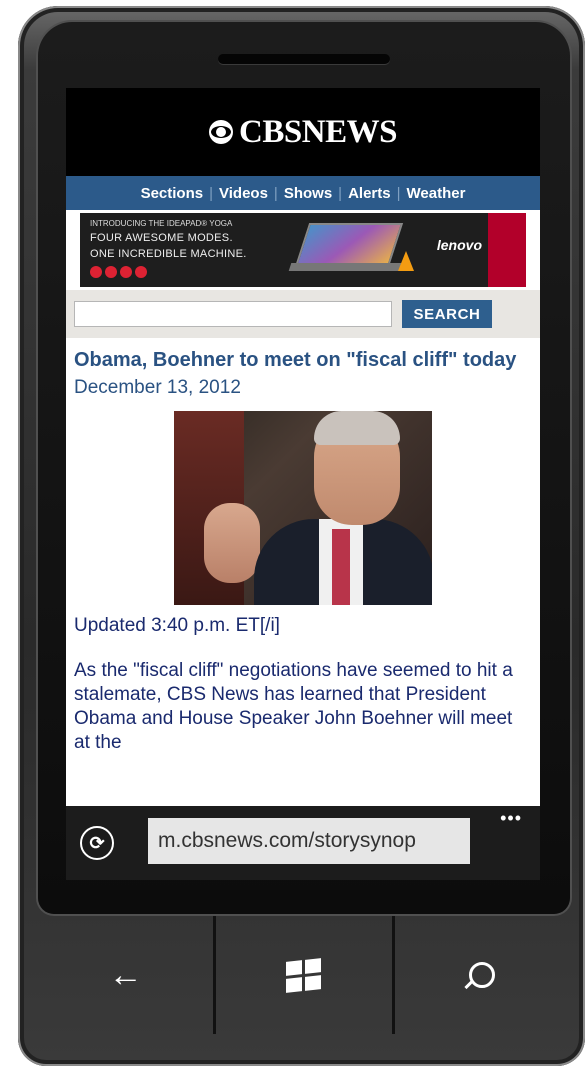 This screenshot has width=585, height=1066. Describe the element at coordinates (243, 193) in the screenshot. I see `nav-item-videos: Videos` at that location.